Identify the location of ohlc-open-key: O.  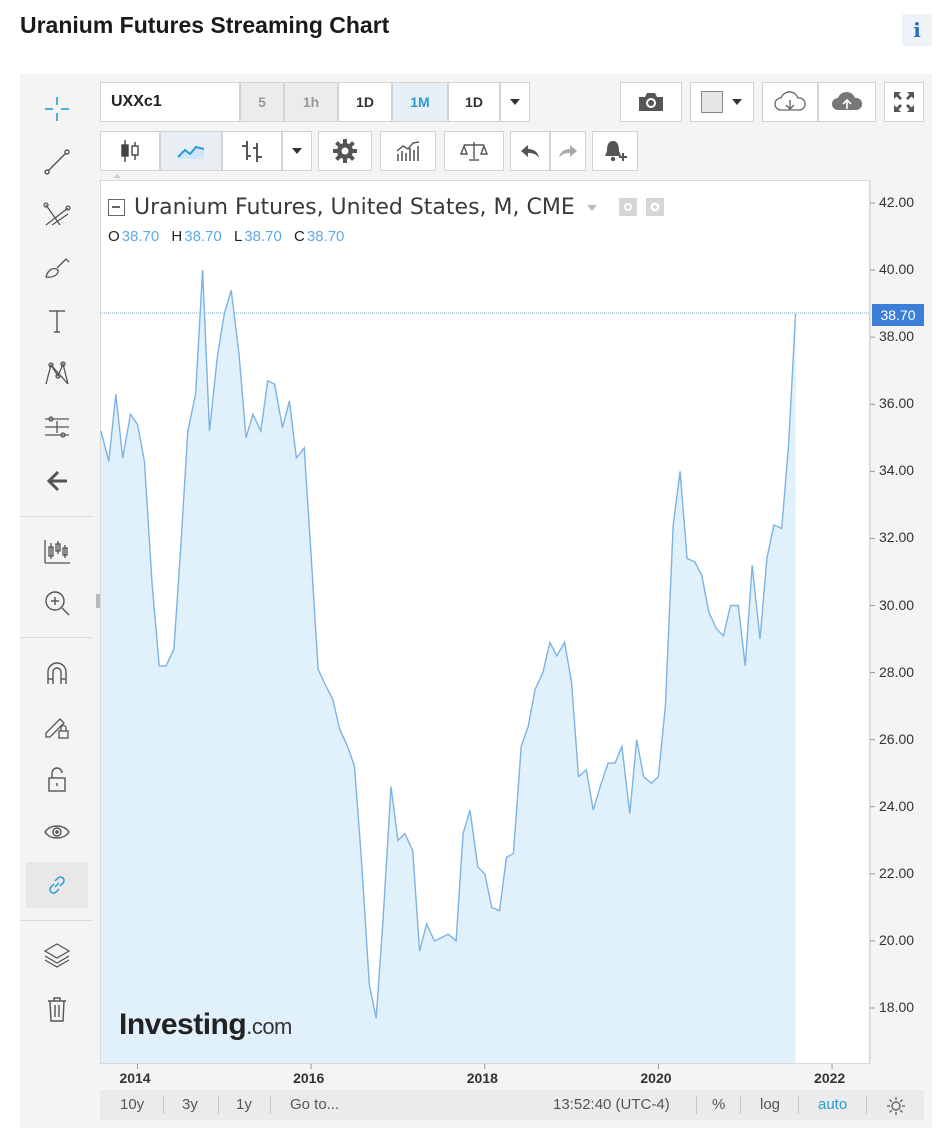
(114, 236).